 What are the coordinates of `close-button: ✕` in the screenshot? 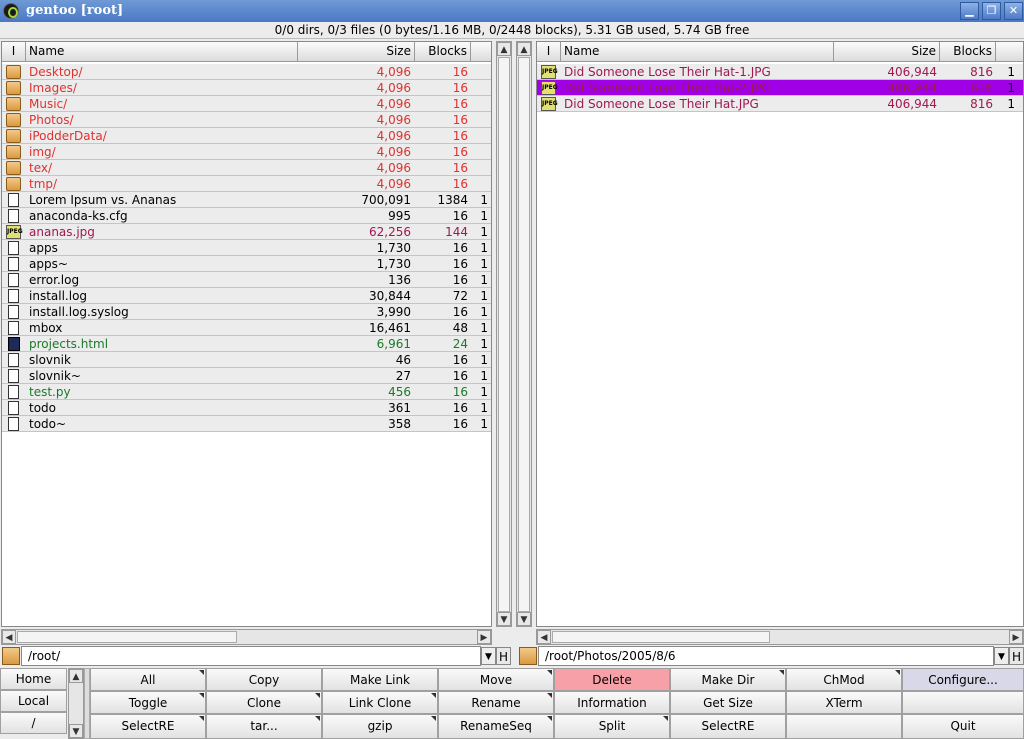 It's located at (1013, 11).